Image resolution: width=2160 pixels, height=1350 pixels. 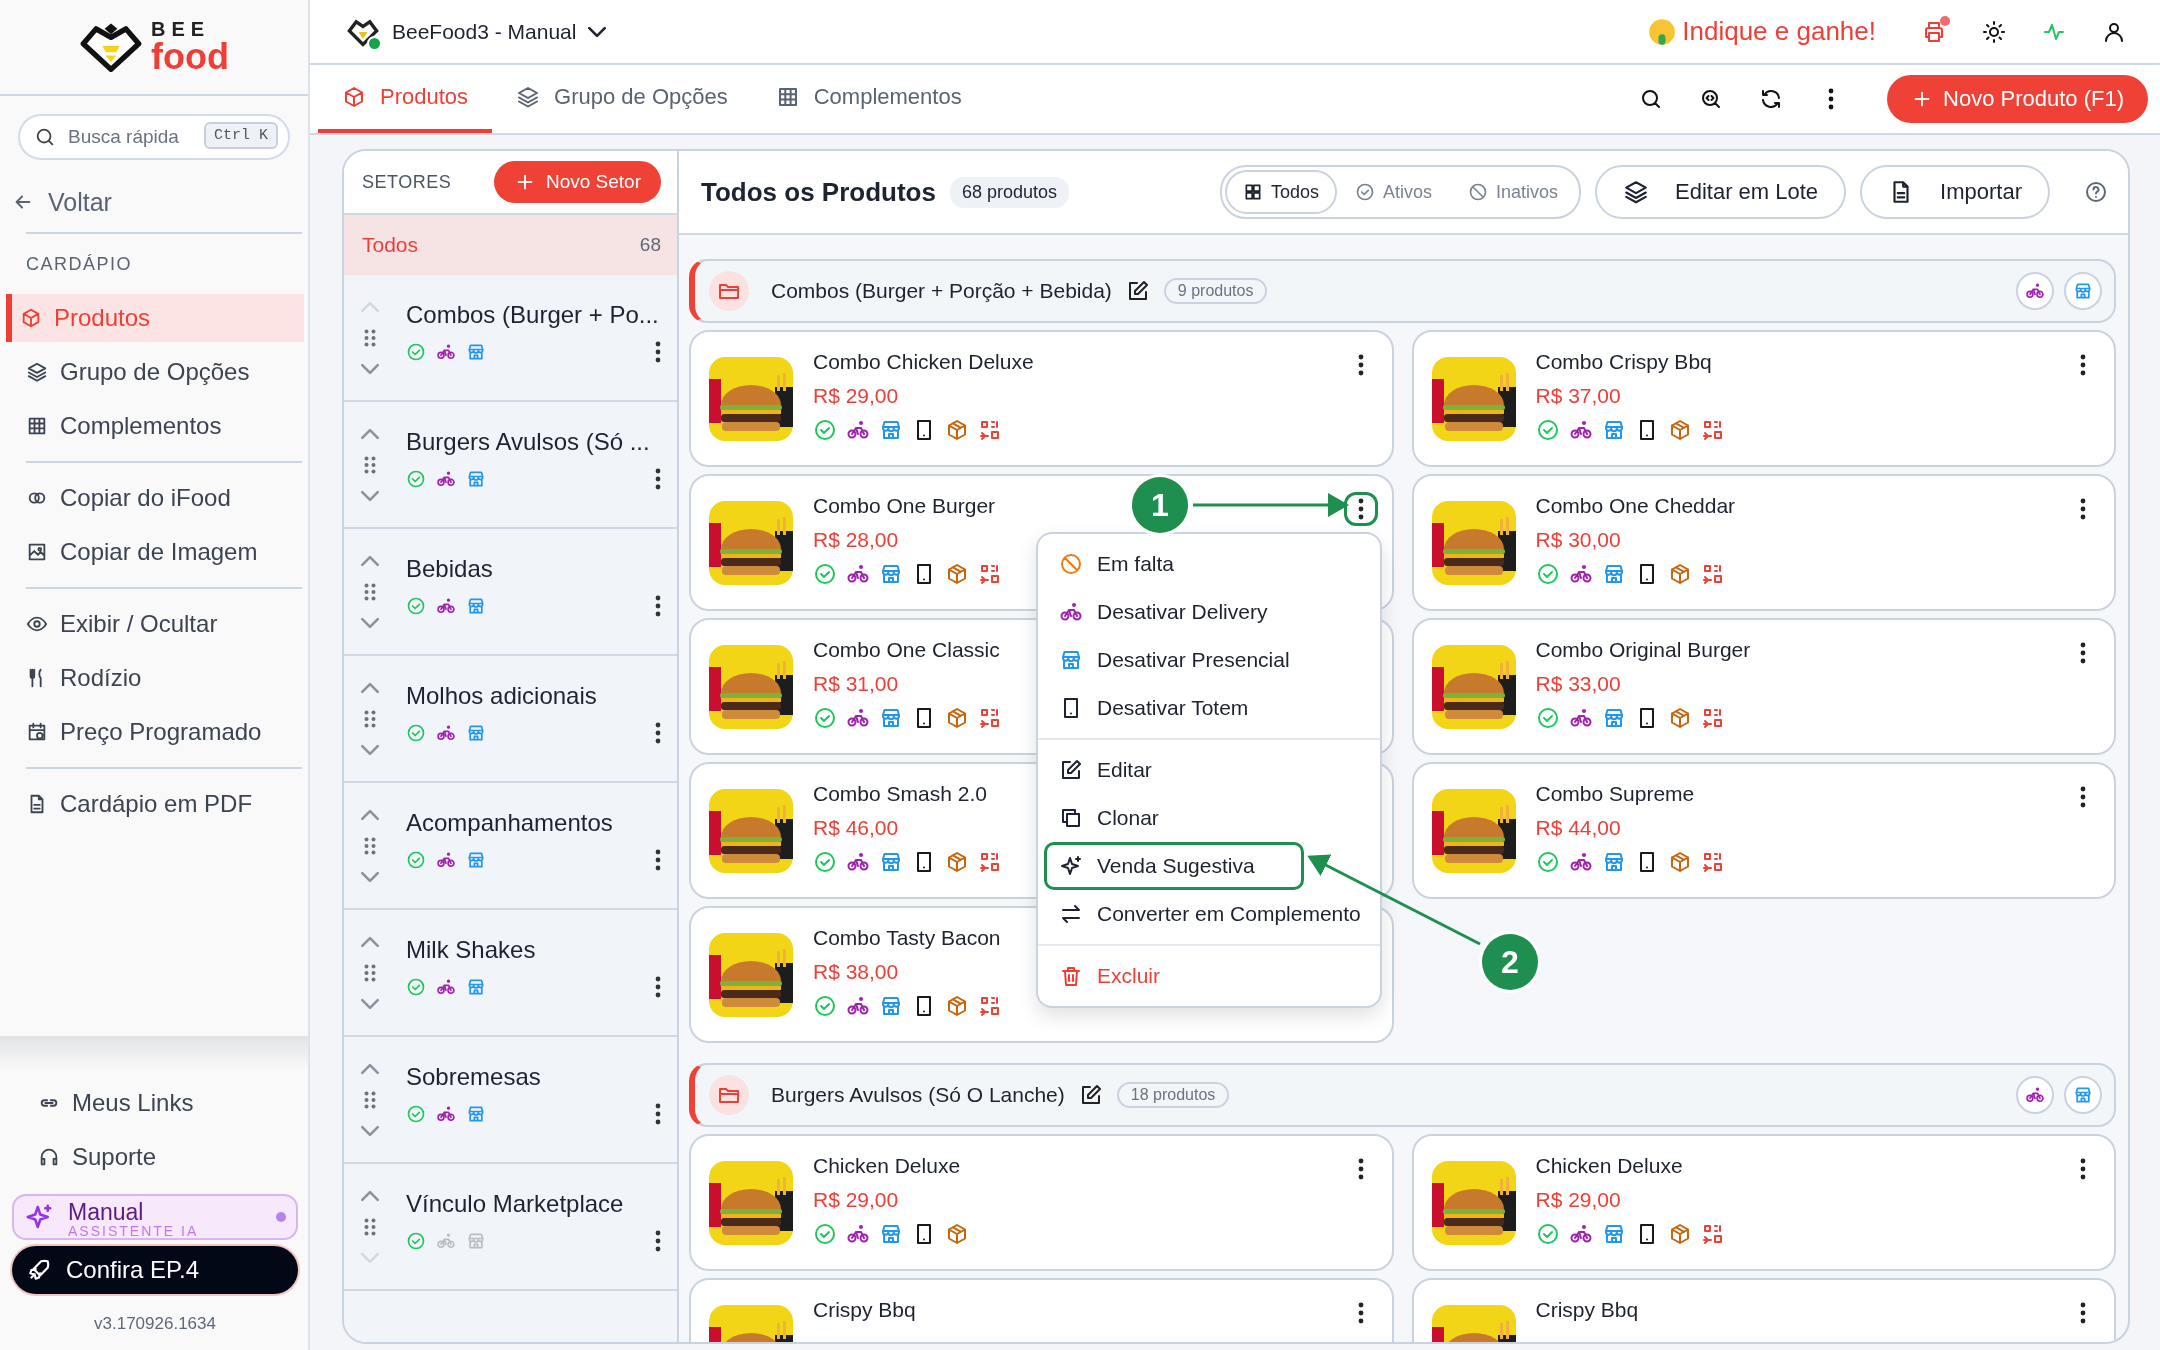 I want to click on product-price: R$ 46,00, so click(x=856, y=828).